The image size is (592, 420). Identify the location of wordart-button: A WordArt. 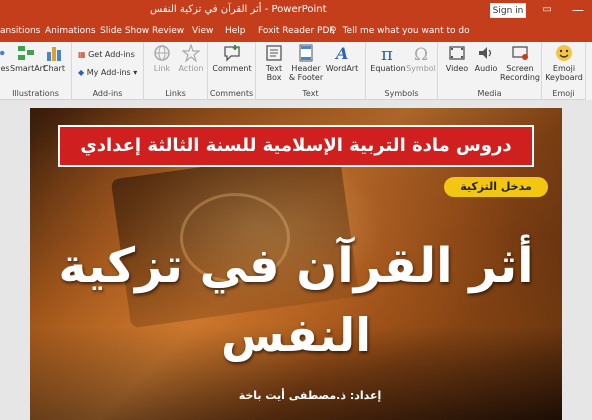
(342, 58).